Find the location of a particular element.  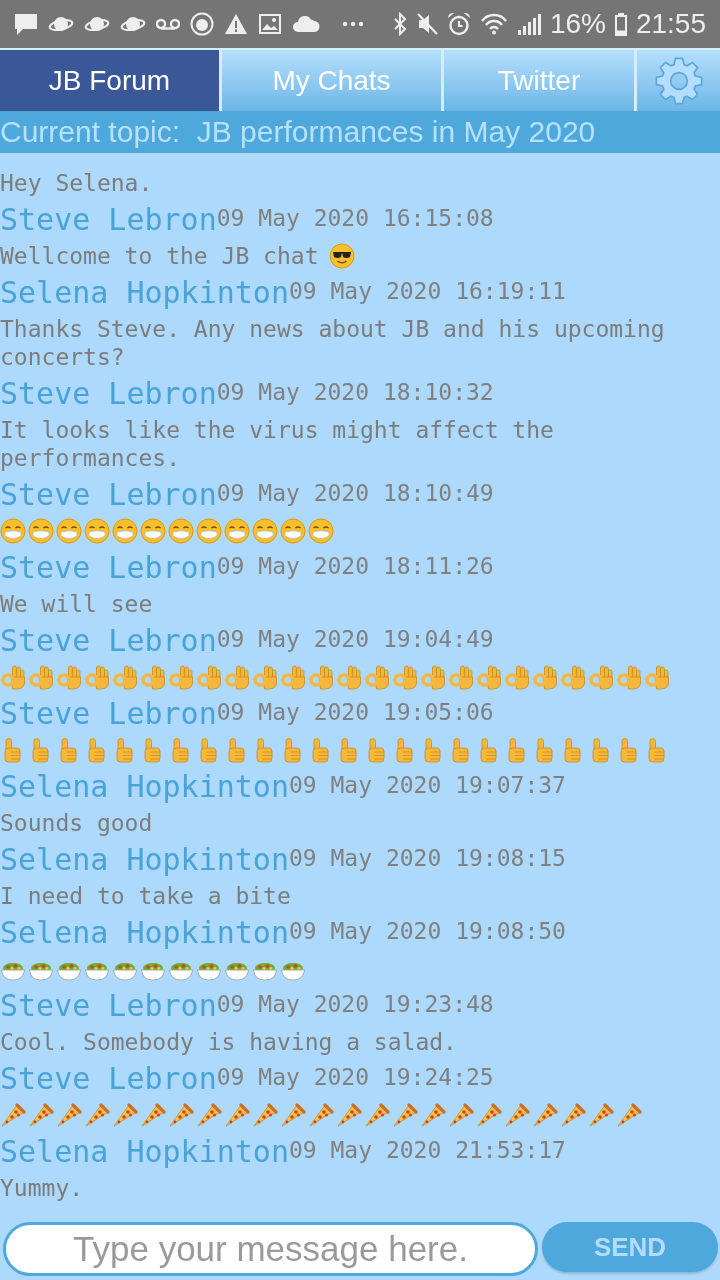

battery-percent: 16% is located at coordinates (577, 24).